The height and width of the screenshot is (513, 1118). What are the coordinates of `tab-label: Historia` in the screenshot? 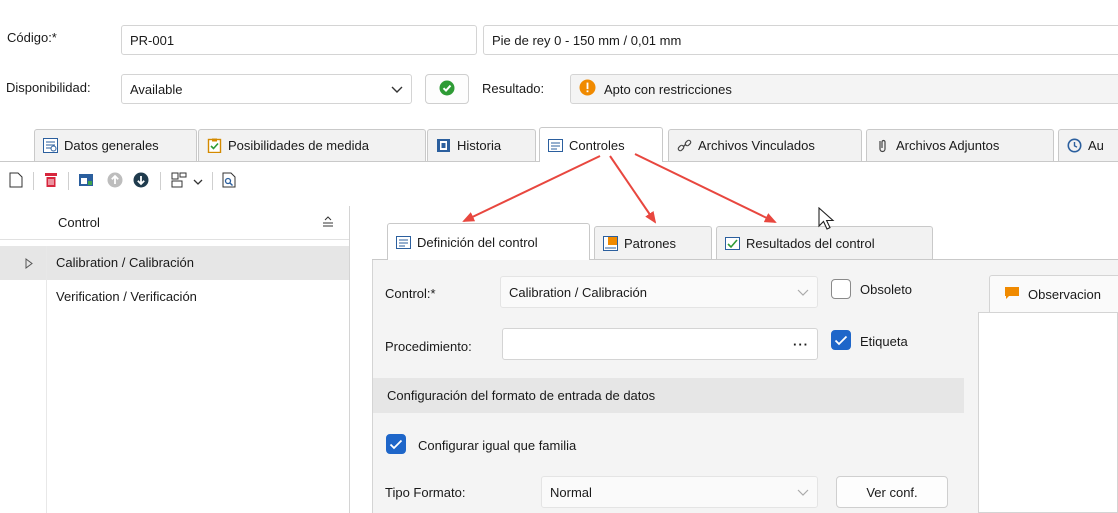 It's located at (479, 145).